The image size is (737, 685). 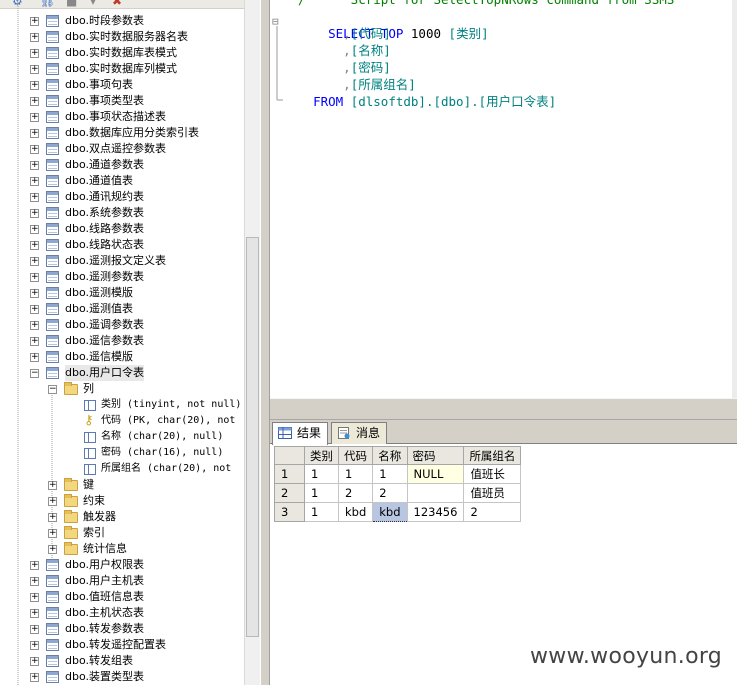 What do you see at coordinates (122, 453) in the screenshot?
I see `tree-node-column: 密码 (char(16), null)` at bounding box center [122, 453].